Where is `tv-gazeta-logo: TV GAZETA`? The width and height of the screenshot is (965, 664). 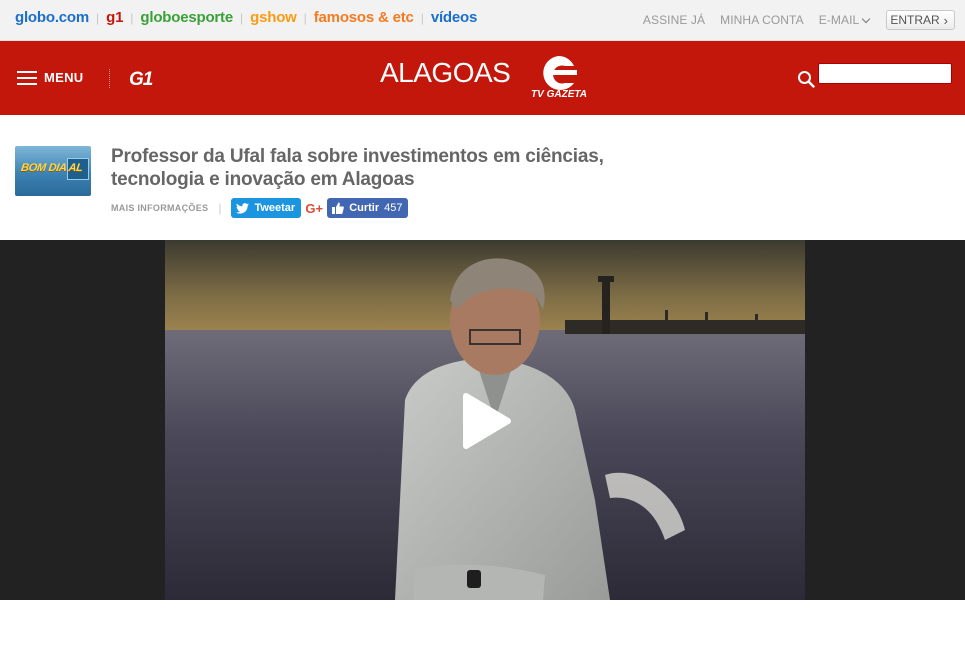
tv-gazeta-logo: TV GAZETA is located at coordinates (559, 76).